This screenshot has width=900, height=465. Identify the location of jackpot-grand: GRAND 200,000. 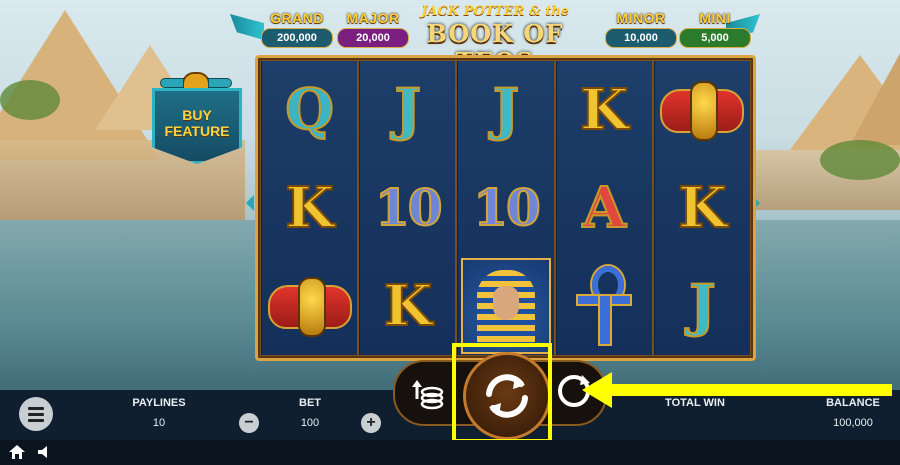
(297, 30).